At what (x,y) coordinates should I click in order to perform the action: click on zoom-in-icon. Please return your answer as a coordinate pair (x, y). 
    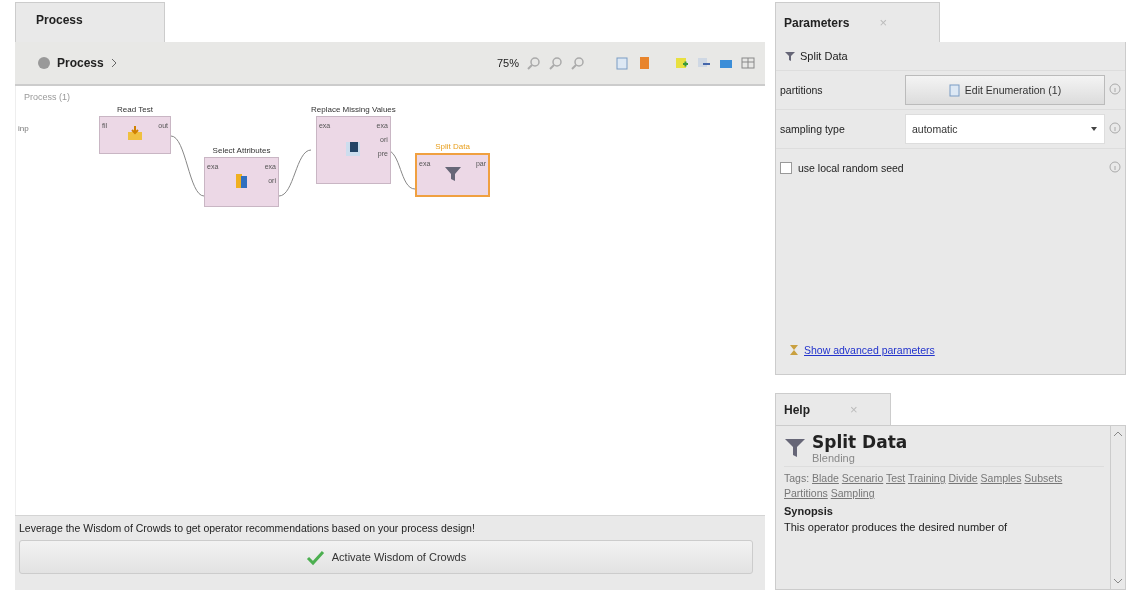
    Looking at the image, I should click on (534, 63).